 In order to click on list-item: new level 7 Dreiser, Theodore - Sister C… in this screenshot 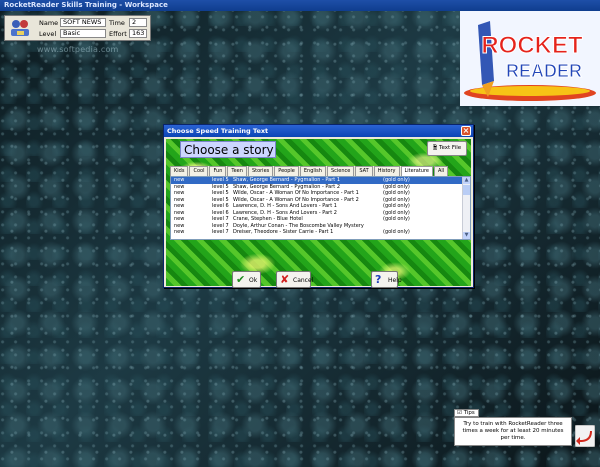, I will do `click(320, 232)`.